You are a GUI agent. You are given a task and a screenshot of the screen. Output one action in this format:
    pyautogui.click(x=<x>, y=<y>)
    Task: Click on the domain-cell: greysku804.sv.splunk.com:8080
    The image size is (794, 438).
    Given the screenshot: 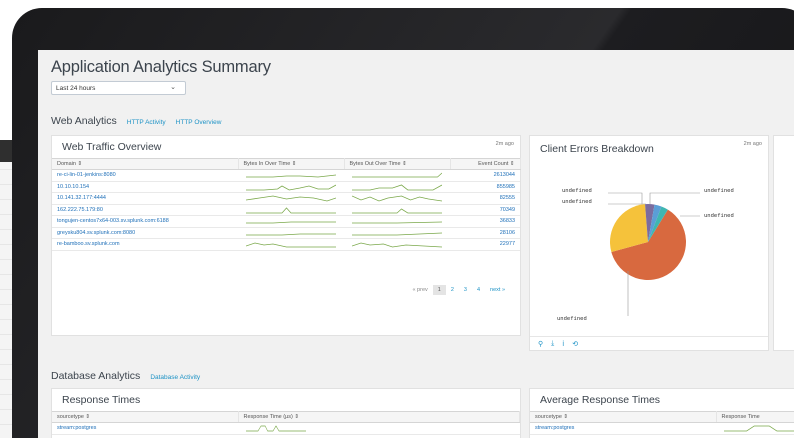 What is the action you would take?
    pyautogui.click(x=145, y=233)
    